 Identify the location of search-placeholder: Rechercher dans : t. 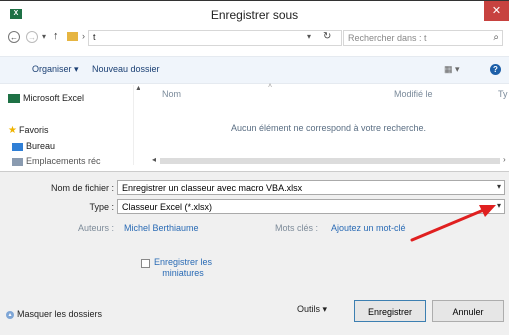
(387, 38).